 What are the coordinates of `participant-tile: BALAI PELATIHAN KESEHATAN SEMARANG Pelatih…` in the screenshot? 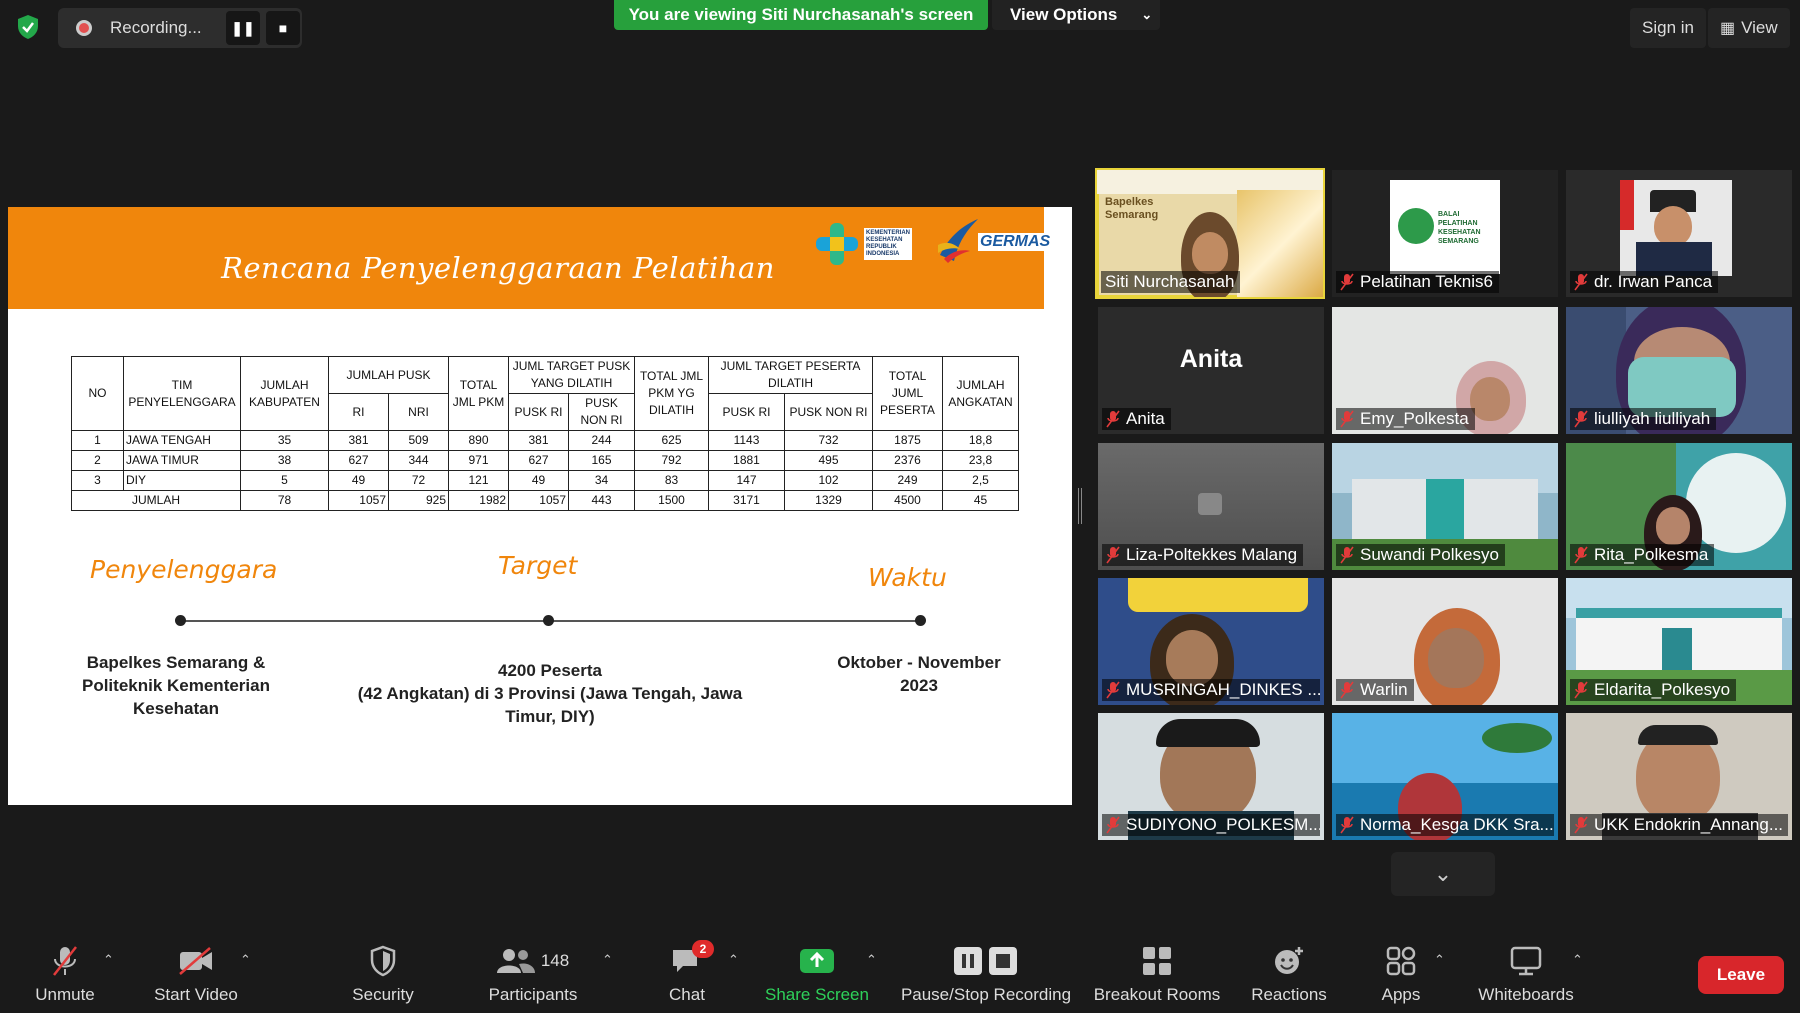 It's located at (1445, 233).